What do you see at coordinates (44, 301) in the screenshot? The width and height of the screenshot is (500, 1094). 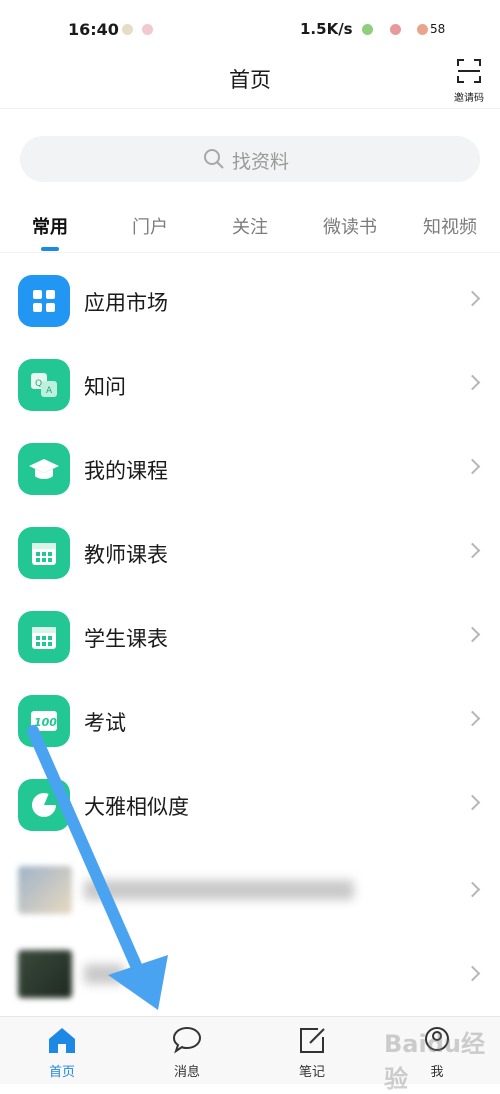 I see `app-grid-icon` at bounding box center [44, 301].